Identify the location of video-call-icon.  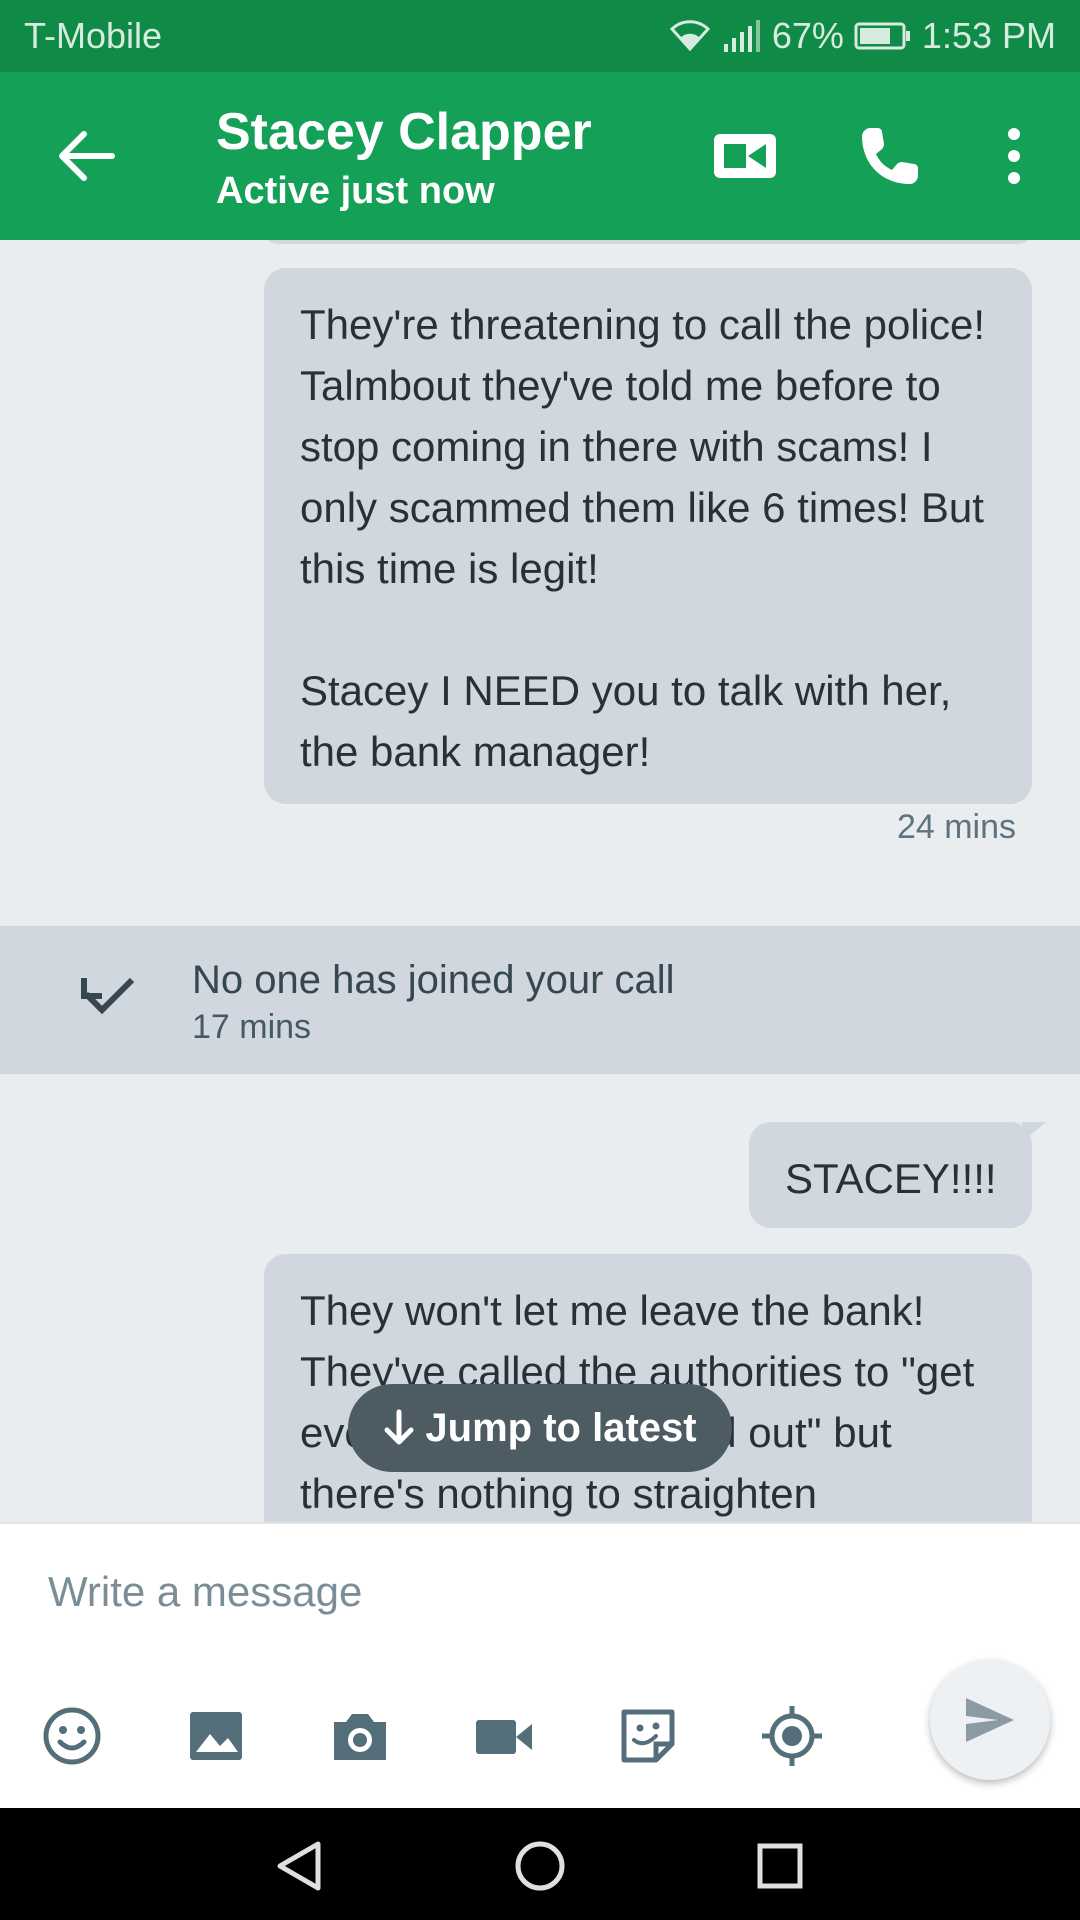
(745, 156).